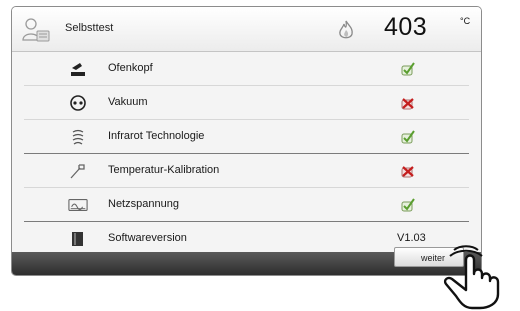 The image size is (520, 311). Describe the element at coordinates (246, 69) in the screenshot. I see `test-row-ofenkopf: Ofenkopf` at that location.